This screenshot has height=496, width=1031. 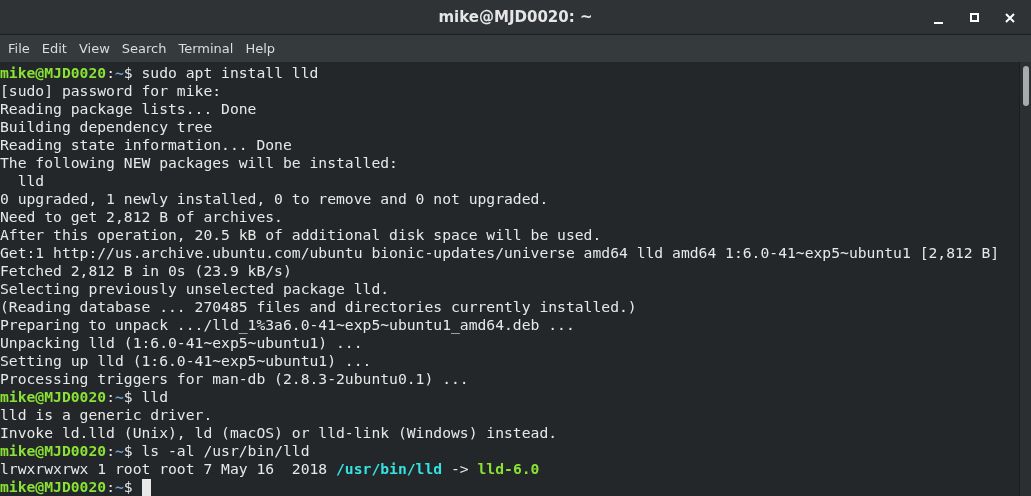 What do you see at coordinates (144, 48) in the screenshot?
I see `menu-item: Search` at bounding box center [144, 48].